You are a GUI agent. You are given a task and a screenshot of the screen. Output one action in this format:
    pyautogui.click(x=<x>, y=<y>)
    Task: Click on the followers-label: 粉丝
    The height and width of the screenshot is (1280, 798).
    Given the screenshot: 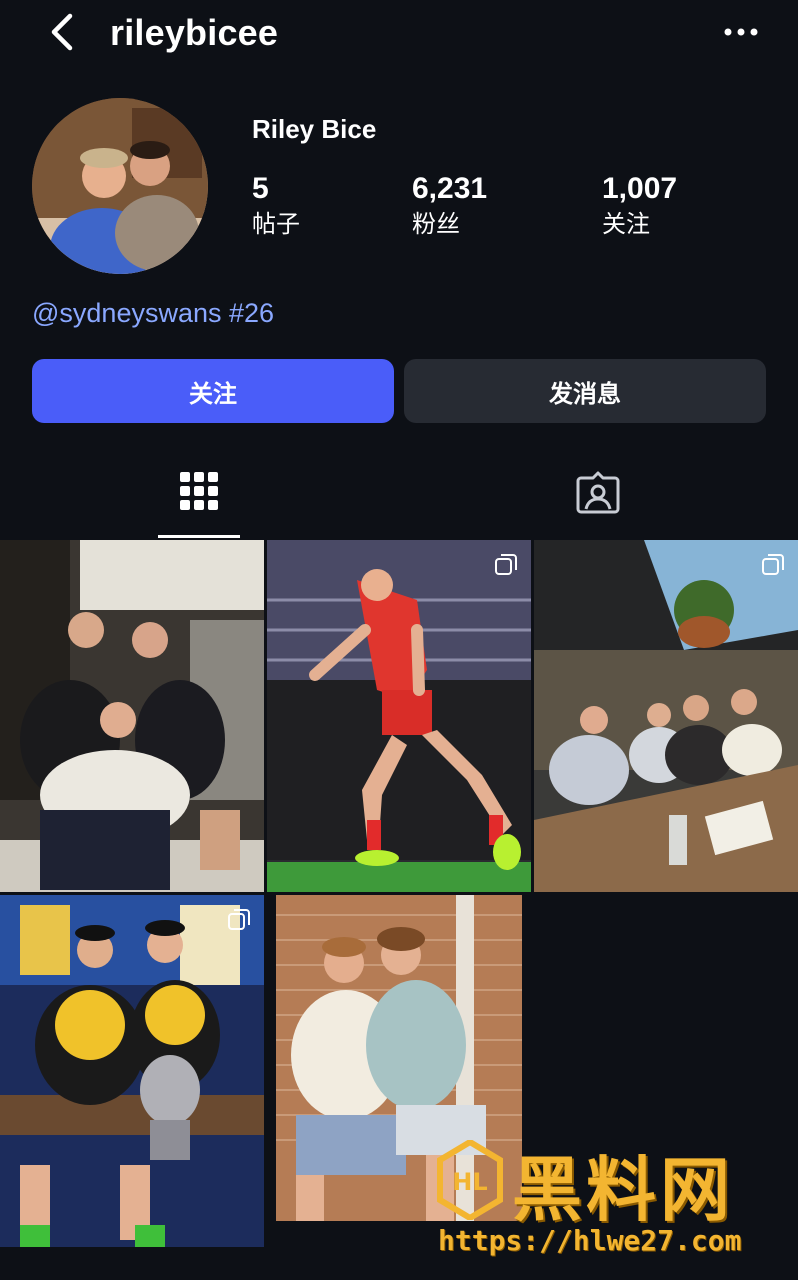 What is the action you would take?
    pyautogui.click(x=436, y=224)
    